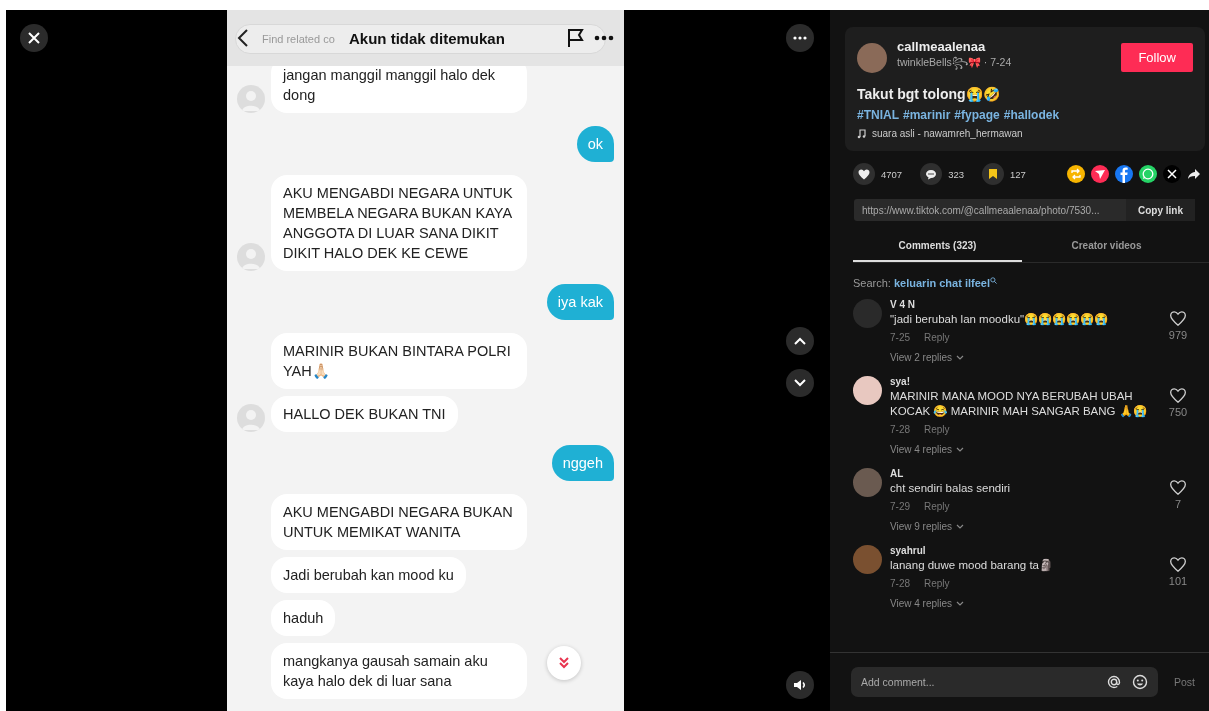  Describe the element at coordinates (861, 133) in the screenshot. I see `music-note-icon` at that location.